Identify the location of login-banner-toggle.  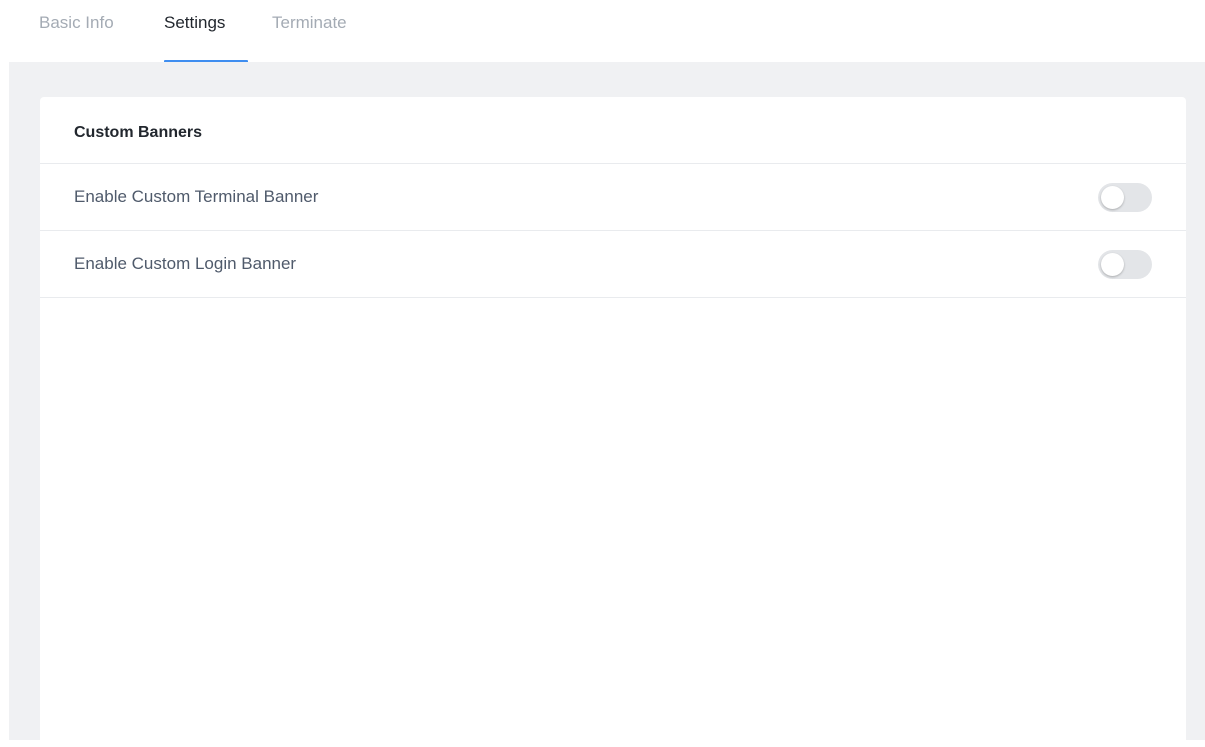
(1125, 264).